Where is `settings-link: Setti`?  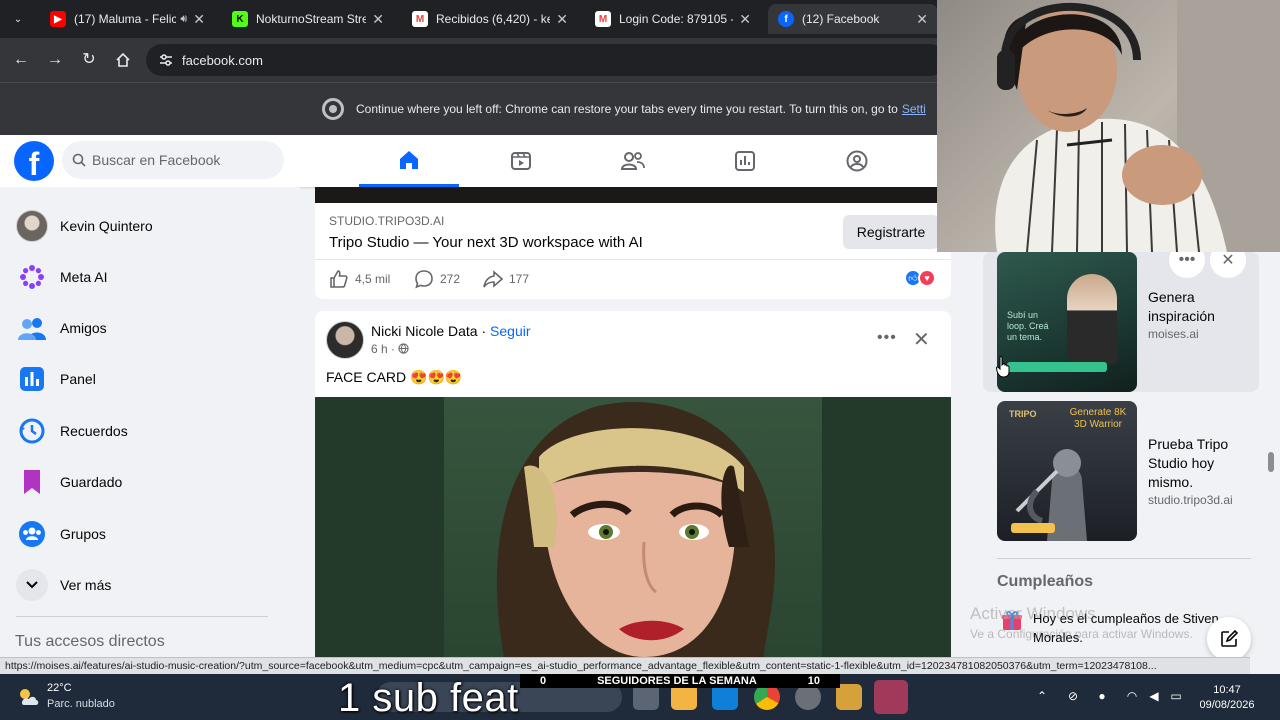
settings-link: Setti is located at coordinates (914, 109).